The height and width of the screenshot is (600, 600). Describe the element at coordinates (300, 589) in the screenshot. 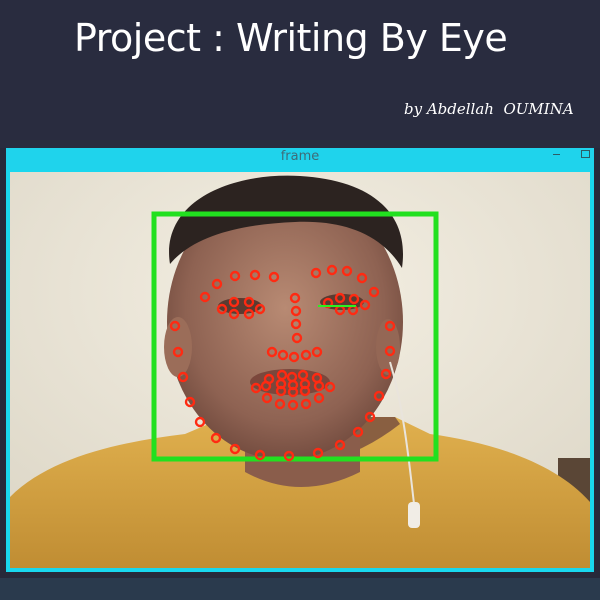

I see `footer-bar` at that location.